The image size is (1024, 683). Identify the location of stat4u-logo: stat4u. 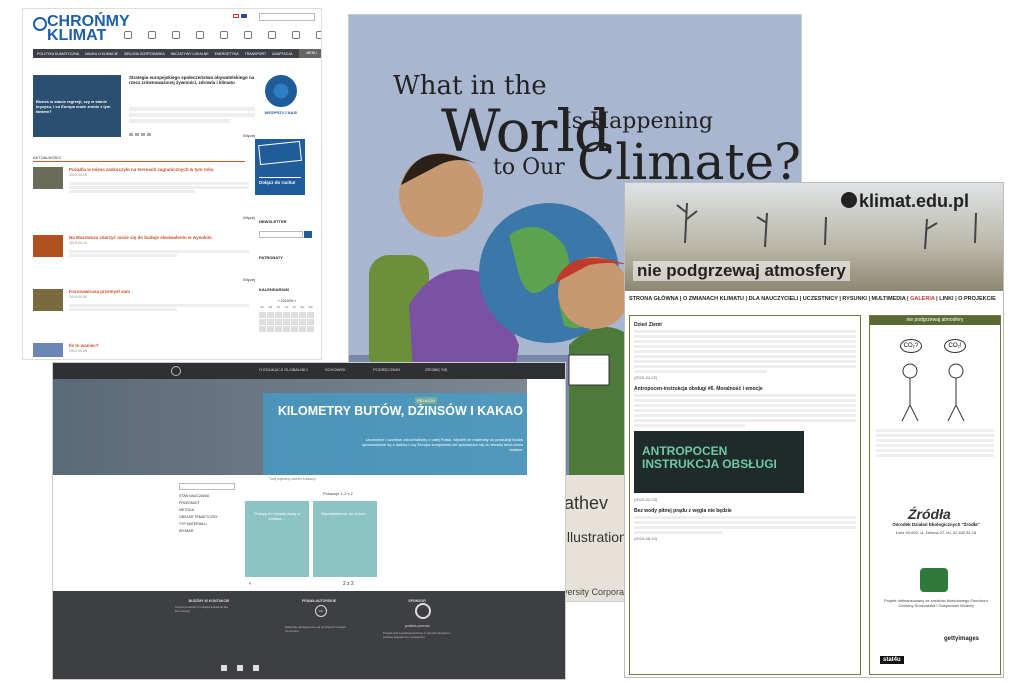
(892, 660).